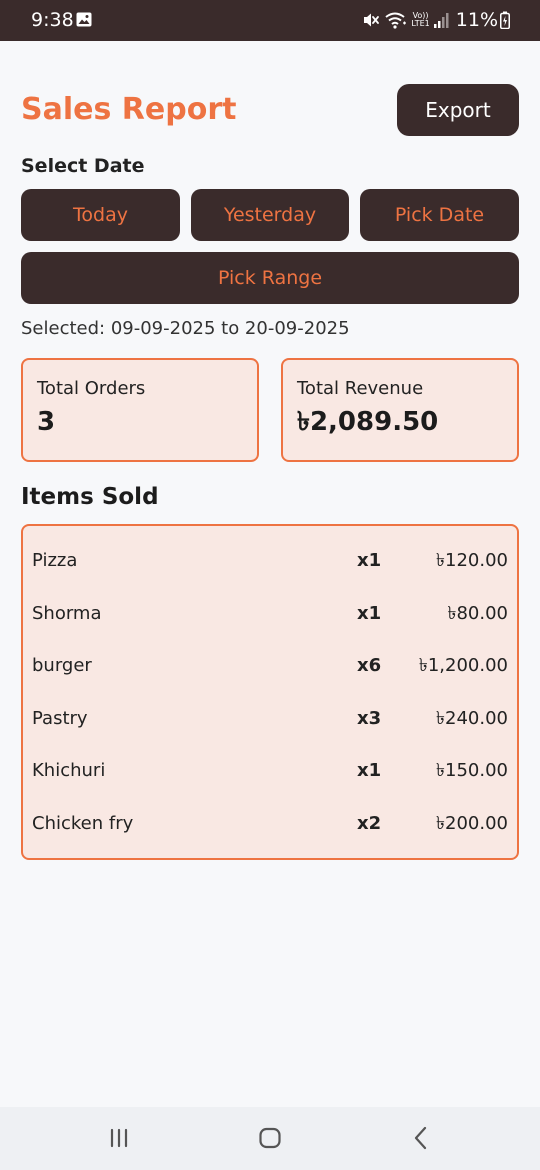 Image resolution: width=540 pixels, height=1170 pixels. What do you see at coordinates (270, 278) in the screenshot?
I see `pick-range-button: Pick Range` at bounding box center [270, 278].